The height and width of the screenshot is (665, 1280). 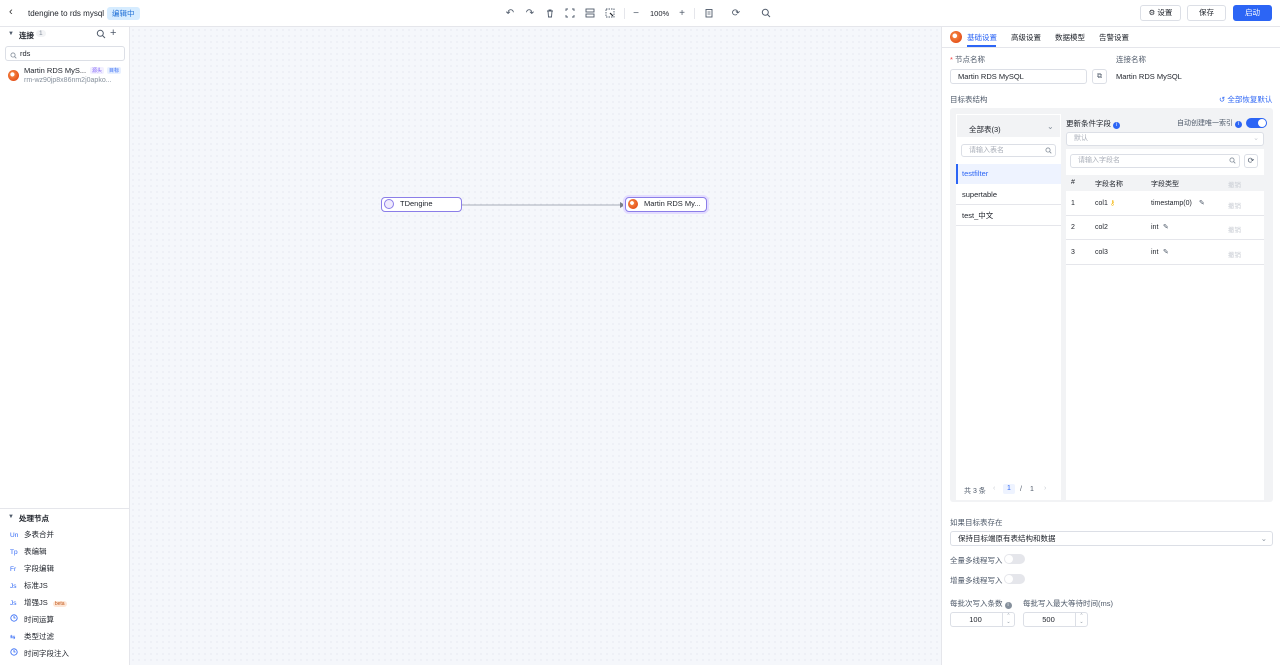 What do you see at coordinates (32, 620) in the screenshot?
I see `processor-item-time-calc: 时间运算` at bounding box center [32, 620].